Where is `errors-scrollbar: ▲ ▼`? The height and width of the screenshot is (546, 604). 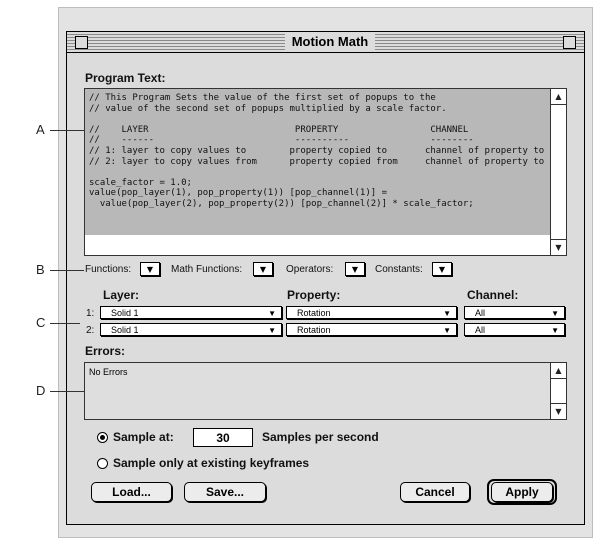 errors-scrollbar: ▲ ▼ is located at coordinates (558, 391).